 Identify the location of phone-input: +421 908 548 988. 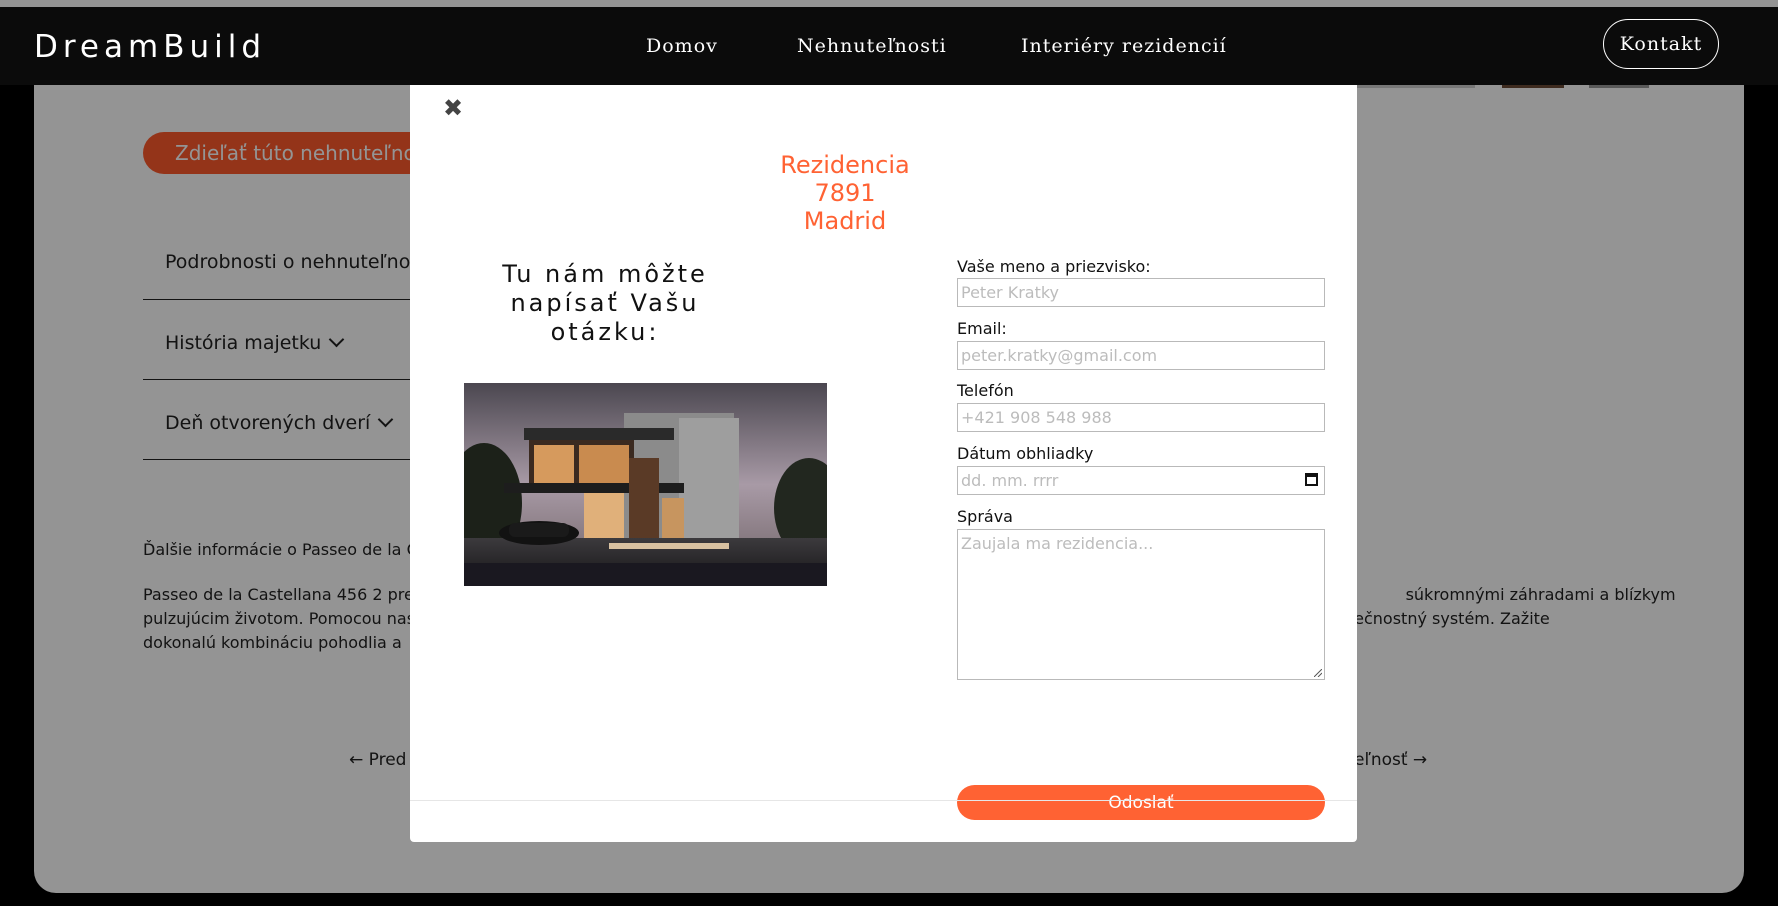
(1141, 417).